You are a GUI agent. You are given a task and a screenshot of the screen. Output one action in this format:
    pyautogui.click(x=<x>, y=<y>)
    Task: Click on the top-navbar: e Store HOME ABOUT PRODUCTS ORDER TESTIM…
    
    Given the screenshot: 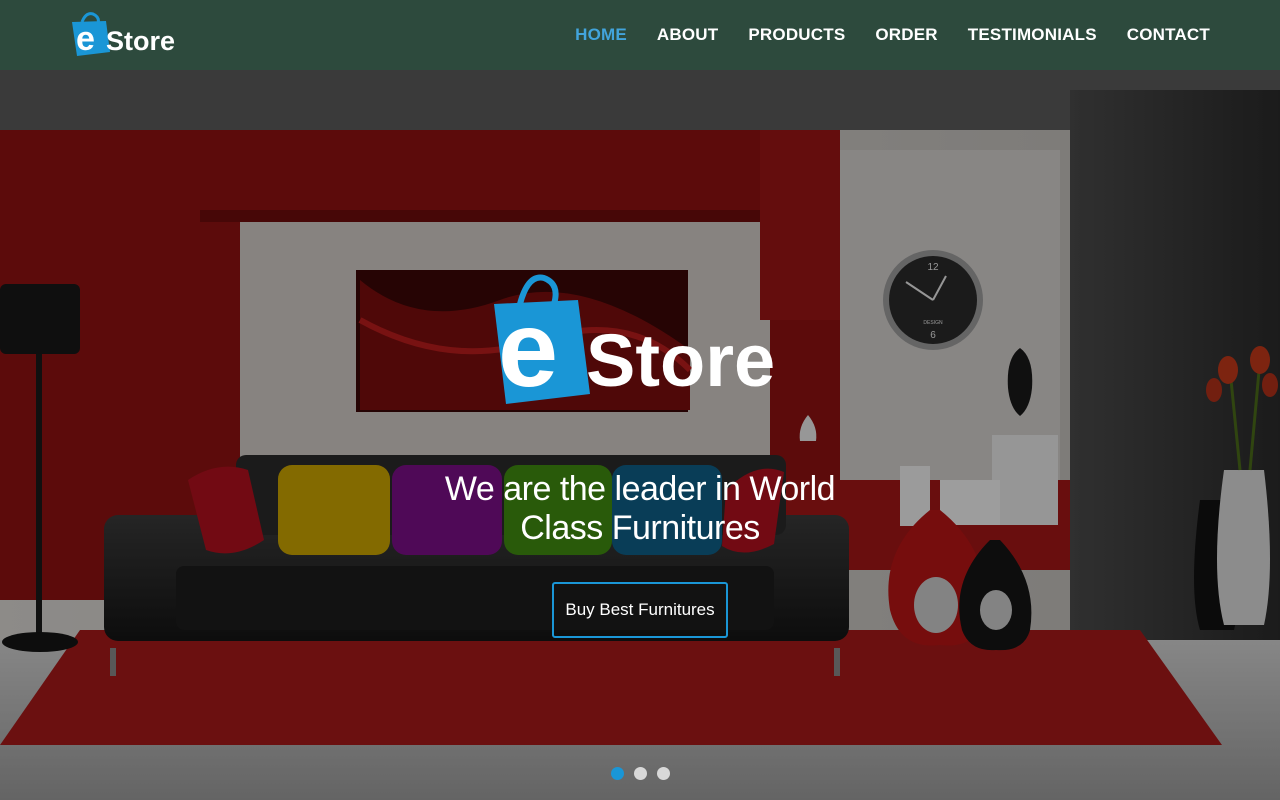 What is the action you would take?
    pyautogui.click(x=640, y=35)
    